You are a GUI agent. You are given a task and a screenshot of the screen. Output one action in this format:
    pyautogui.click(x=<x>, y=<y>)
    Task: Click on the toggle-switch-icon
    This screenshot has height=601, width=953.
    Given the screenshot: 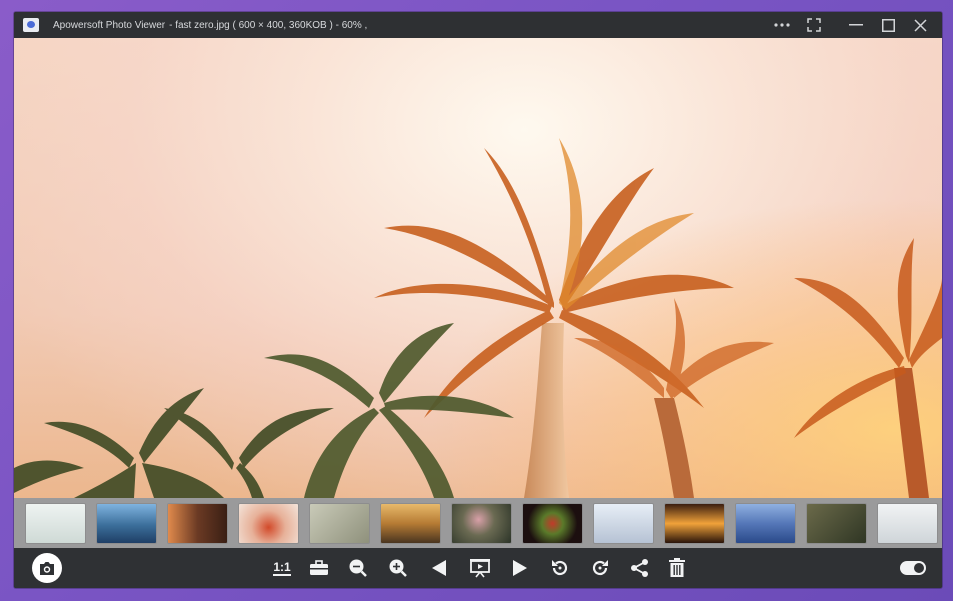 What is the action you would take?
    pyautogui.click(x=913, y=568)
    